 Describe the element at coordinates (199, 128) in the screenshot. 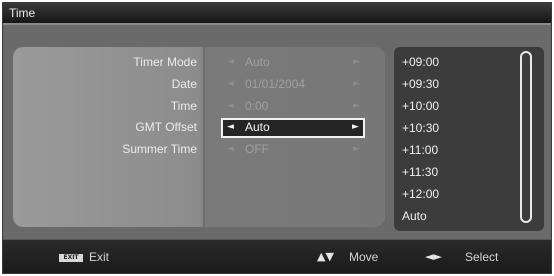

I see `setting-row-gmt-offset: GMT Offset ◄ Auto ►` at that location.